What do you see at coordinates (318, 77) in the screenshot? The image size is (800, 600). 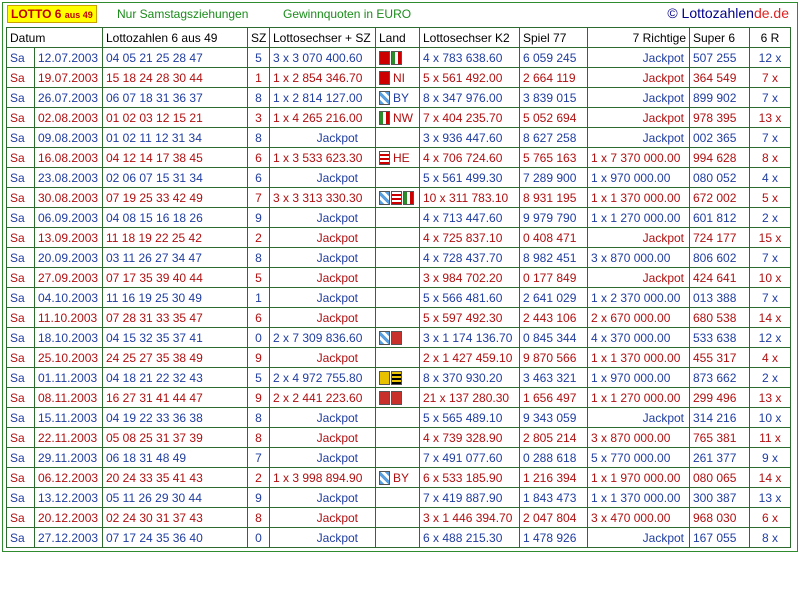 I see `lottosechser-value: 1 x 2 854 346.70` at bounding box center [318, 77].